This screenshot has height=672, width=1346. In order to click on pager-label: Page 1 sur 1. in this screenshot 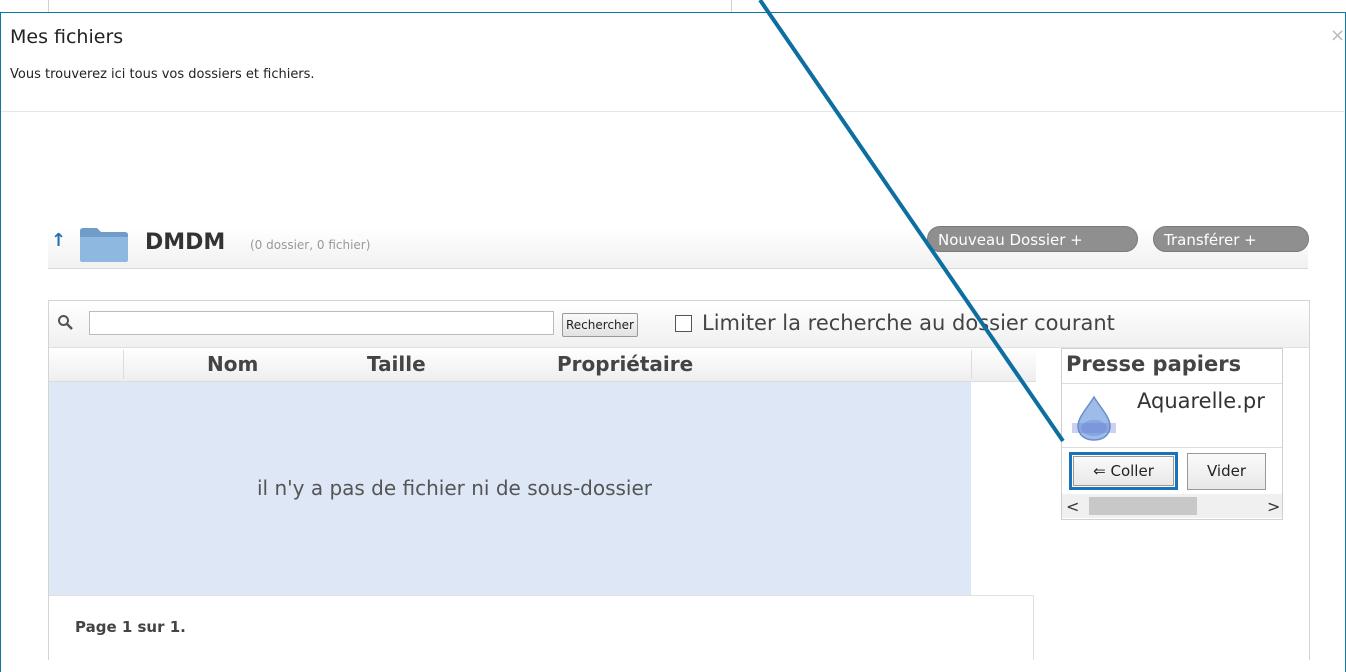, I will do `click(130, 627)`.